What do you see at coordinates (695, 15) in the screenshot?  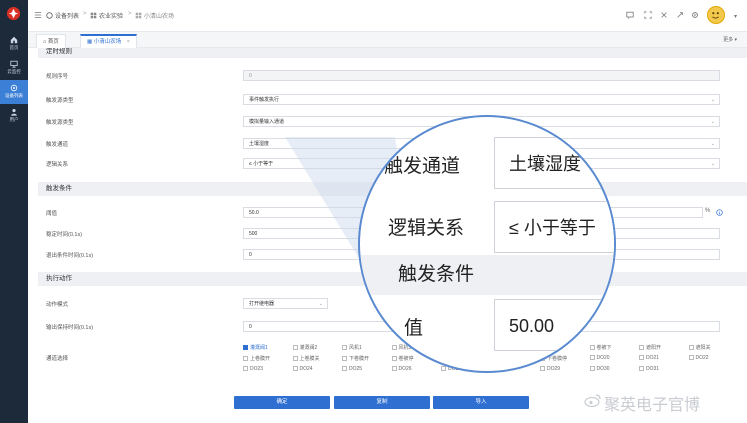 I see `settings-icon` at bounding box center [695, 15].